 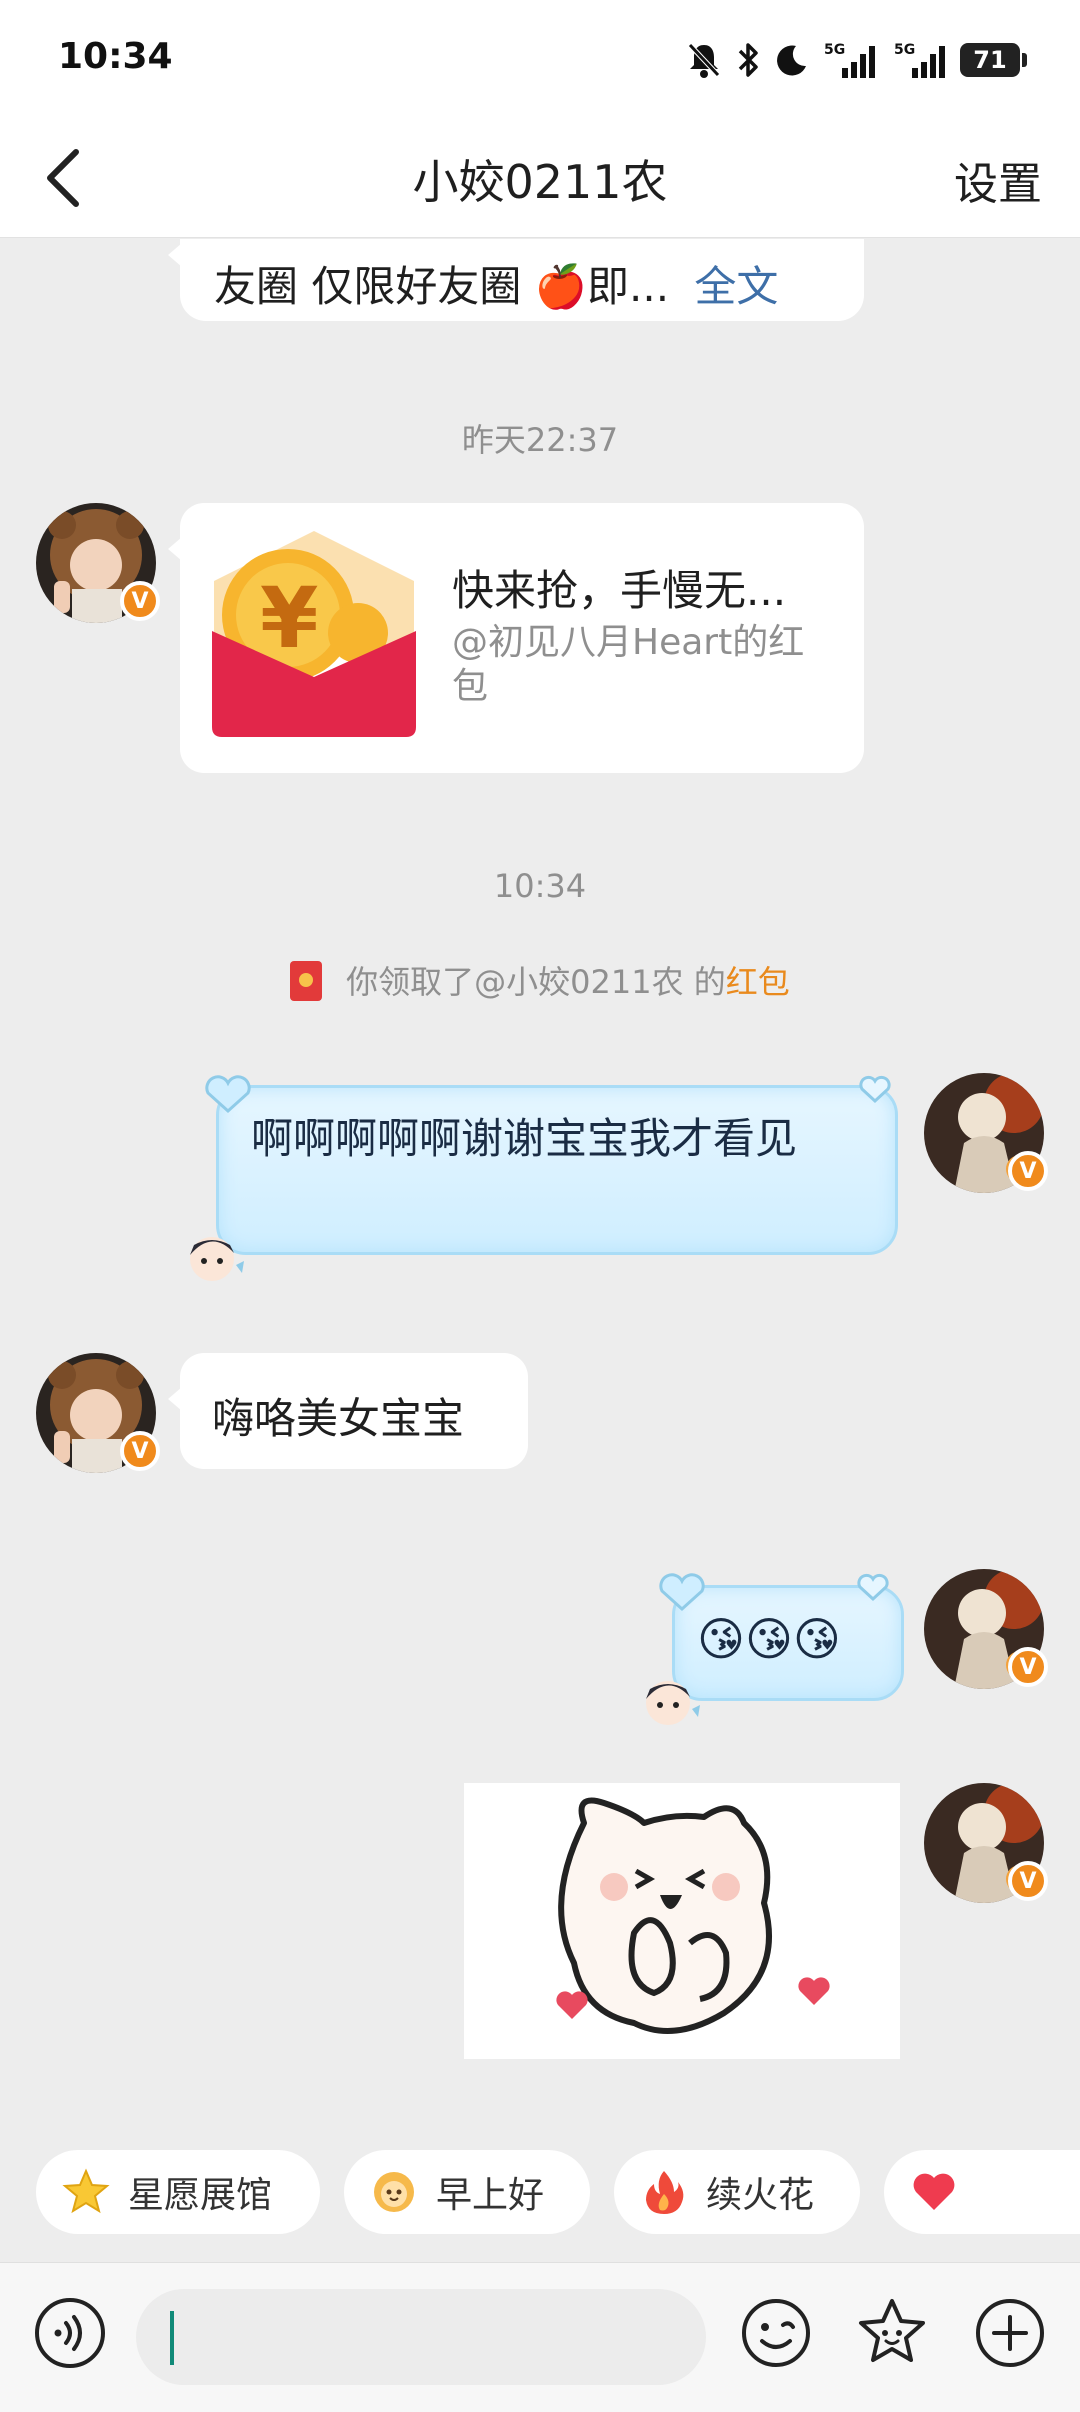 I want to click on timestamp: 昨天22:37, so click(x=540, y=440).